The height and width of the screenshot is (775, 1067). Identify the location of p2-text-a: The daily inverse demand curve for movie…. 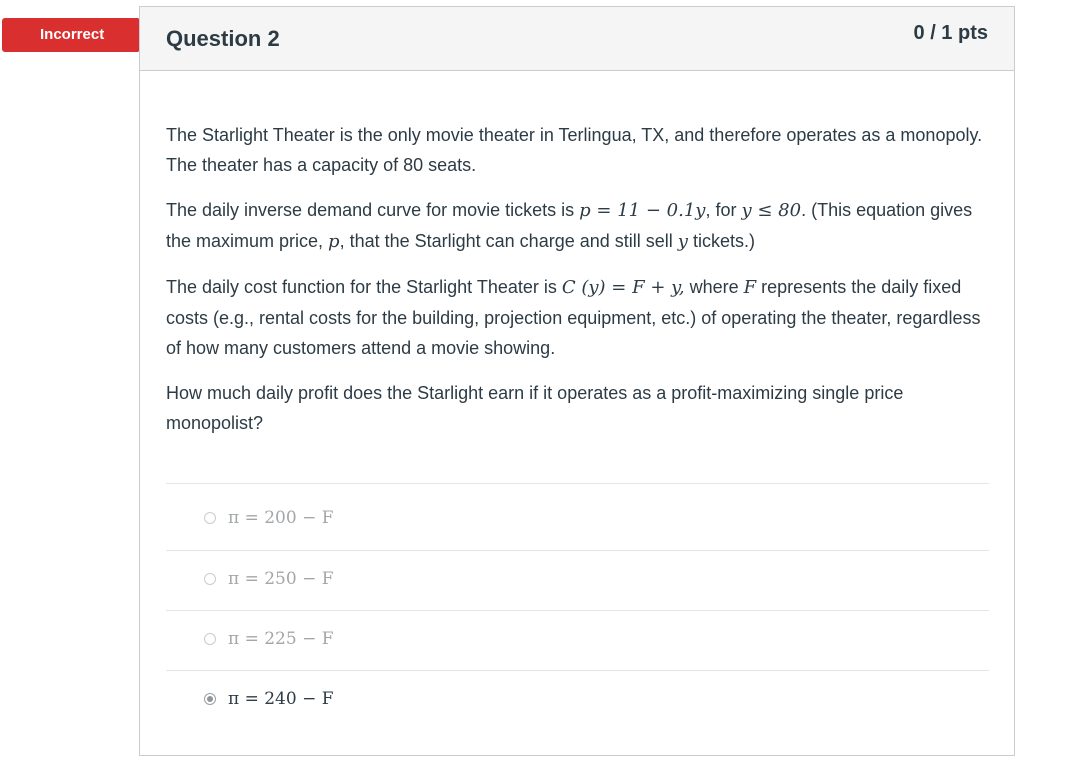
(373, 210).